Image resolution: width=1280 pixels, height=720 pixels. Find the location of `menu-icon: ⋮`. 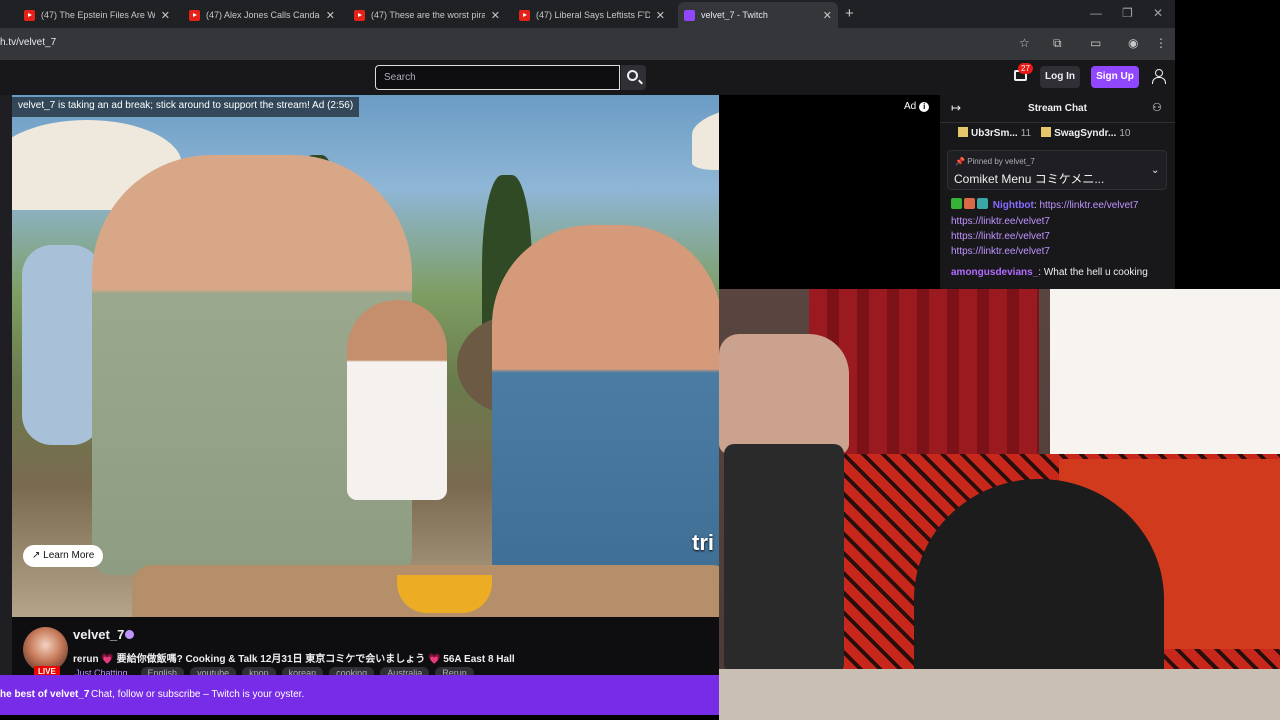

menu-icon: ⋮ is located at coordinates (1161, 43).